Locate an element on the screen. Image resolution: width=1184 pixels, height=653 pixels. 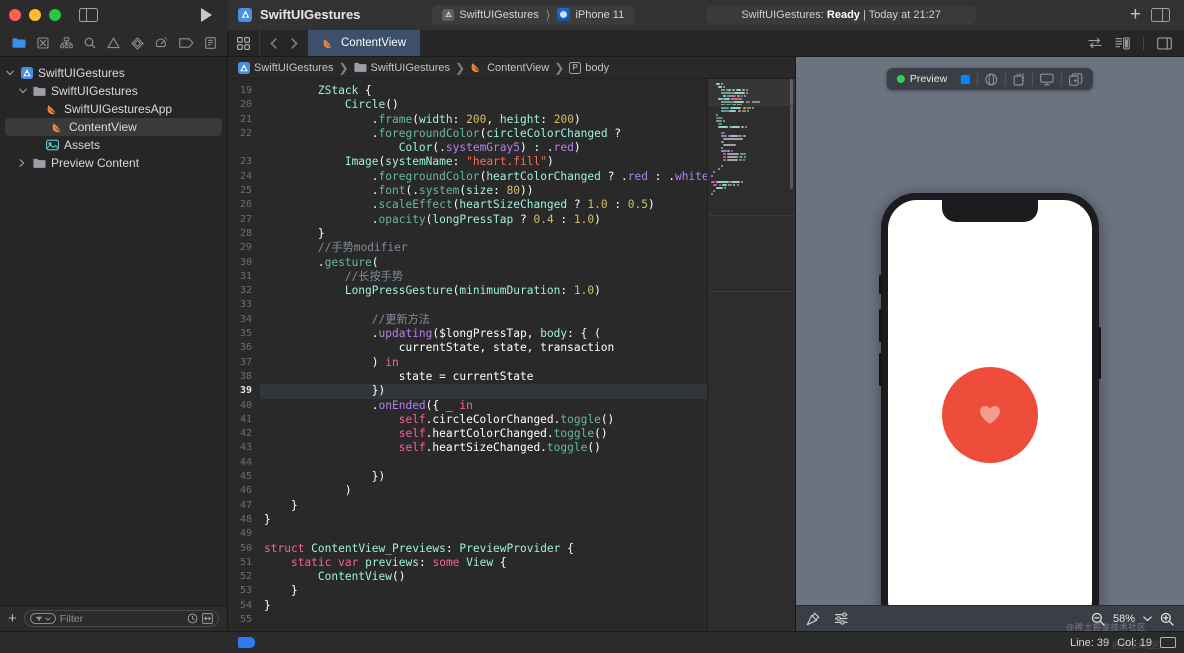
tree-item-preview-content: Preview Content is located at coordinates (113, 163).